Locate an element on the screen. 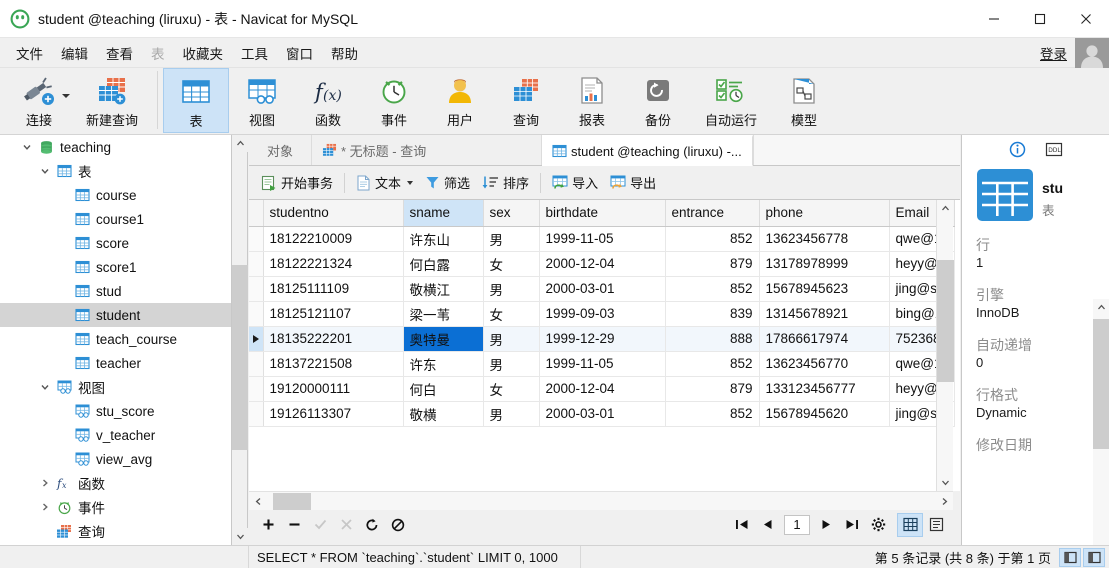 The width and height of the screenshot is (1109, 568). last-page-button is located at coordinates (852, 525).